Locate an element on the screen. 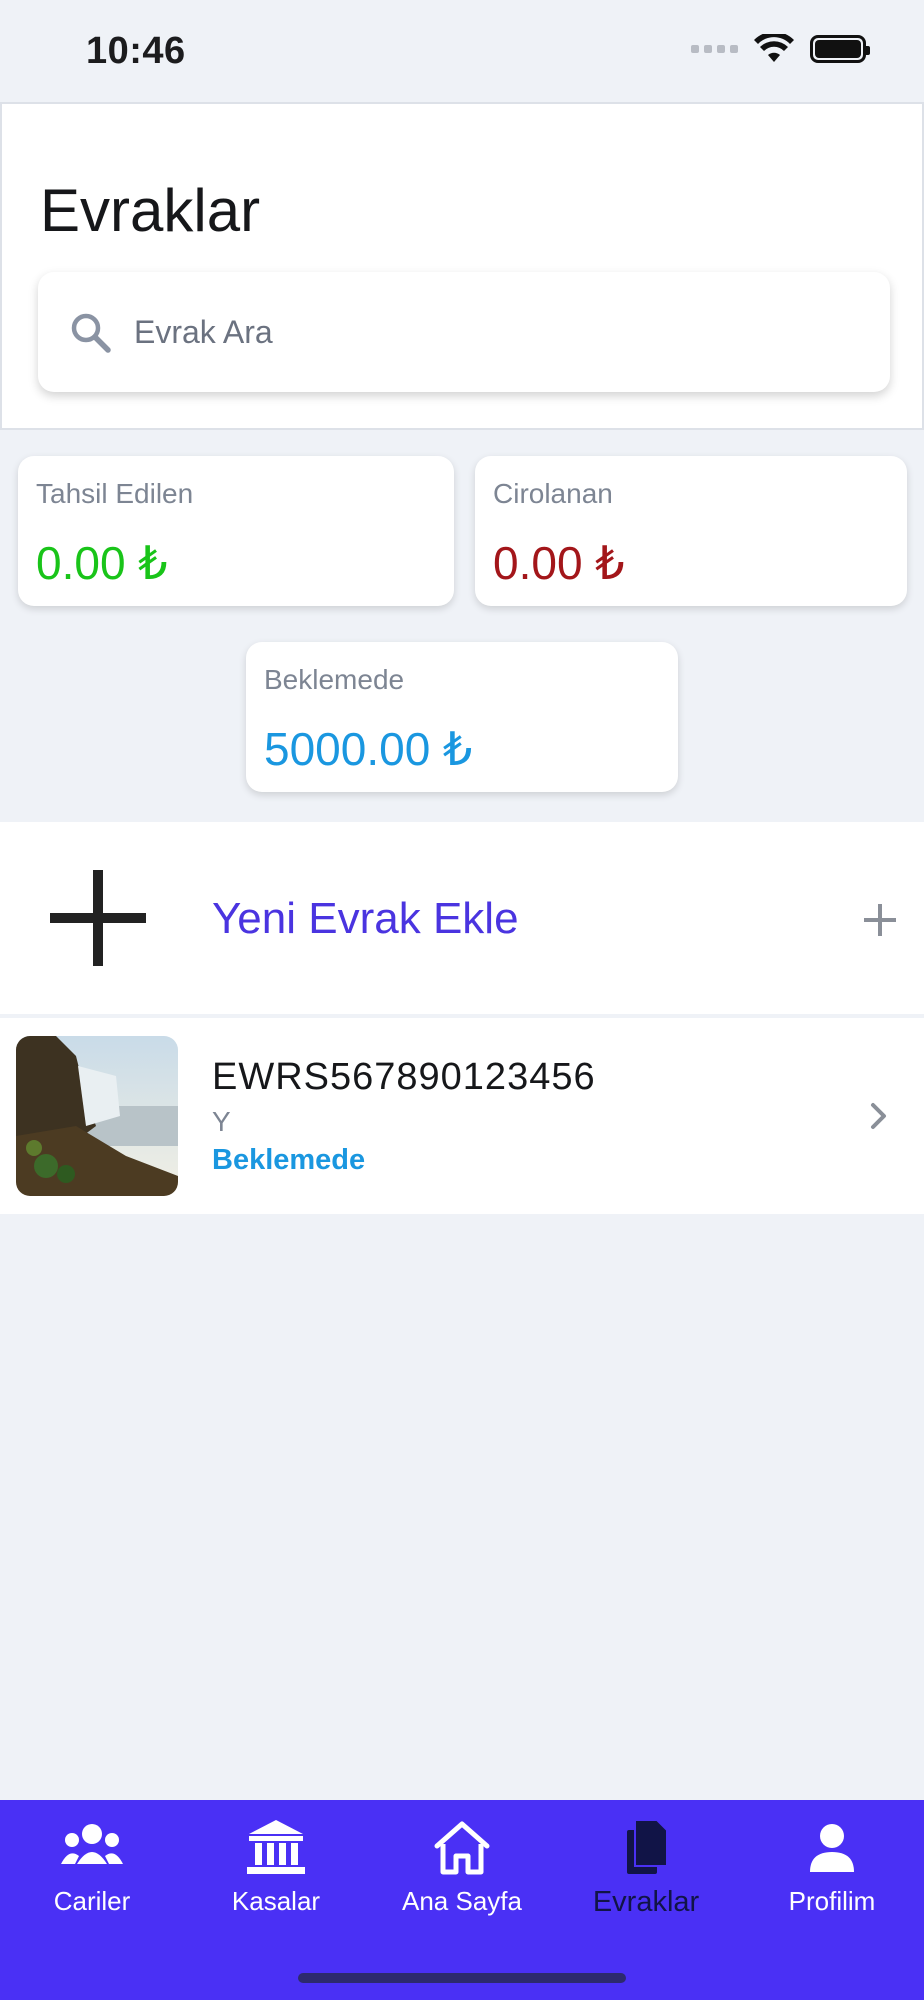  add-document-label: Yeni Evrak Ekle is located at coordinates (365, 918).